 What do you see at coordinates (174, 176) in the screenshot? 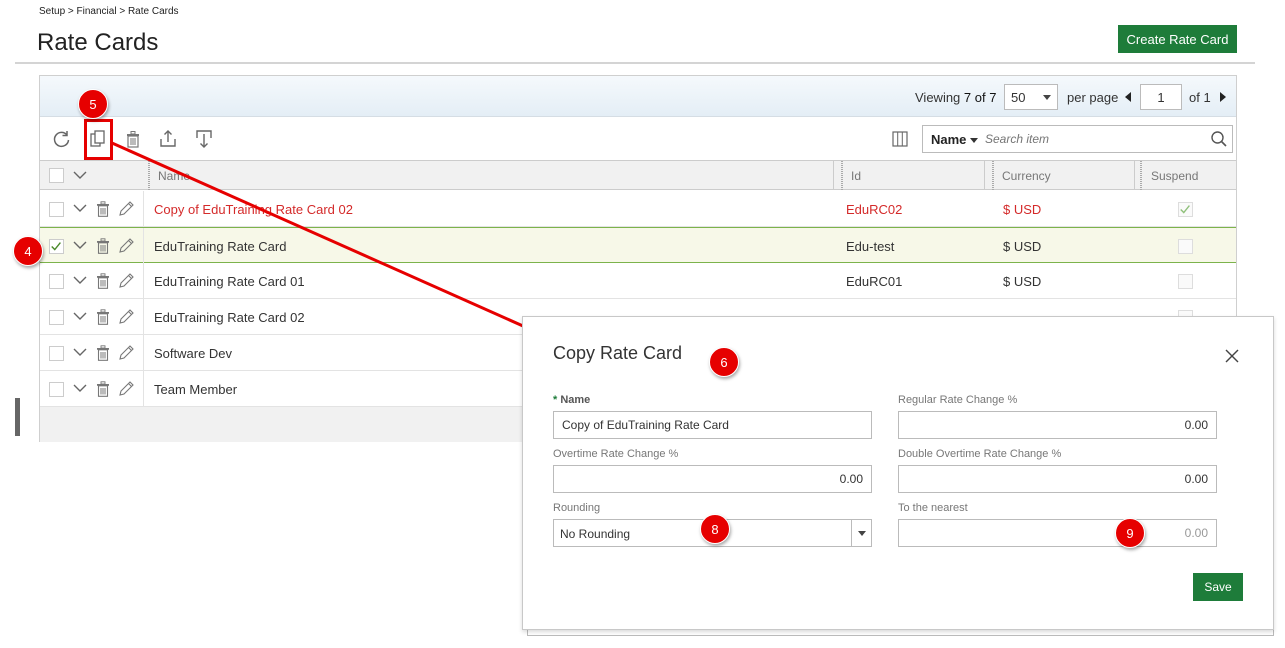
I see `column-header-name: Name` at bounding box center [174, 176].